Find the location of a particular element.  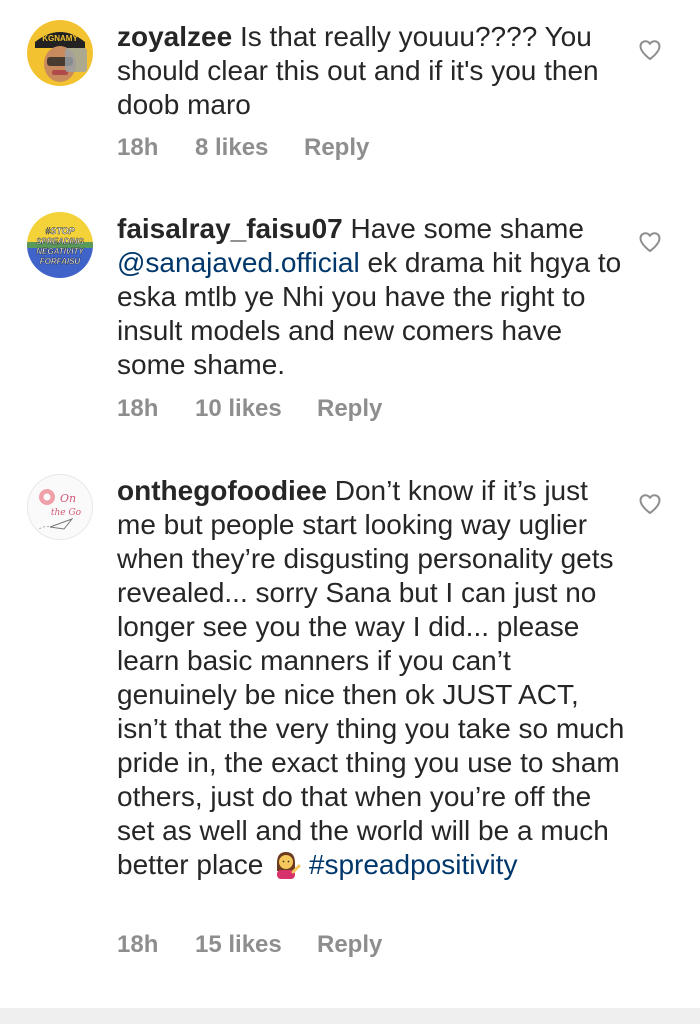

svg-text: KGNAMY is located at coordinates (60, 38).